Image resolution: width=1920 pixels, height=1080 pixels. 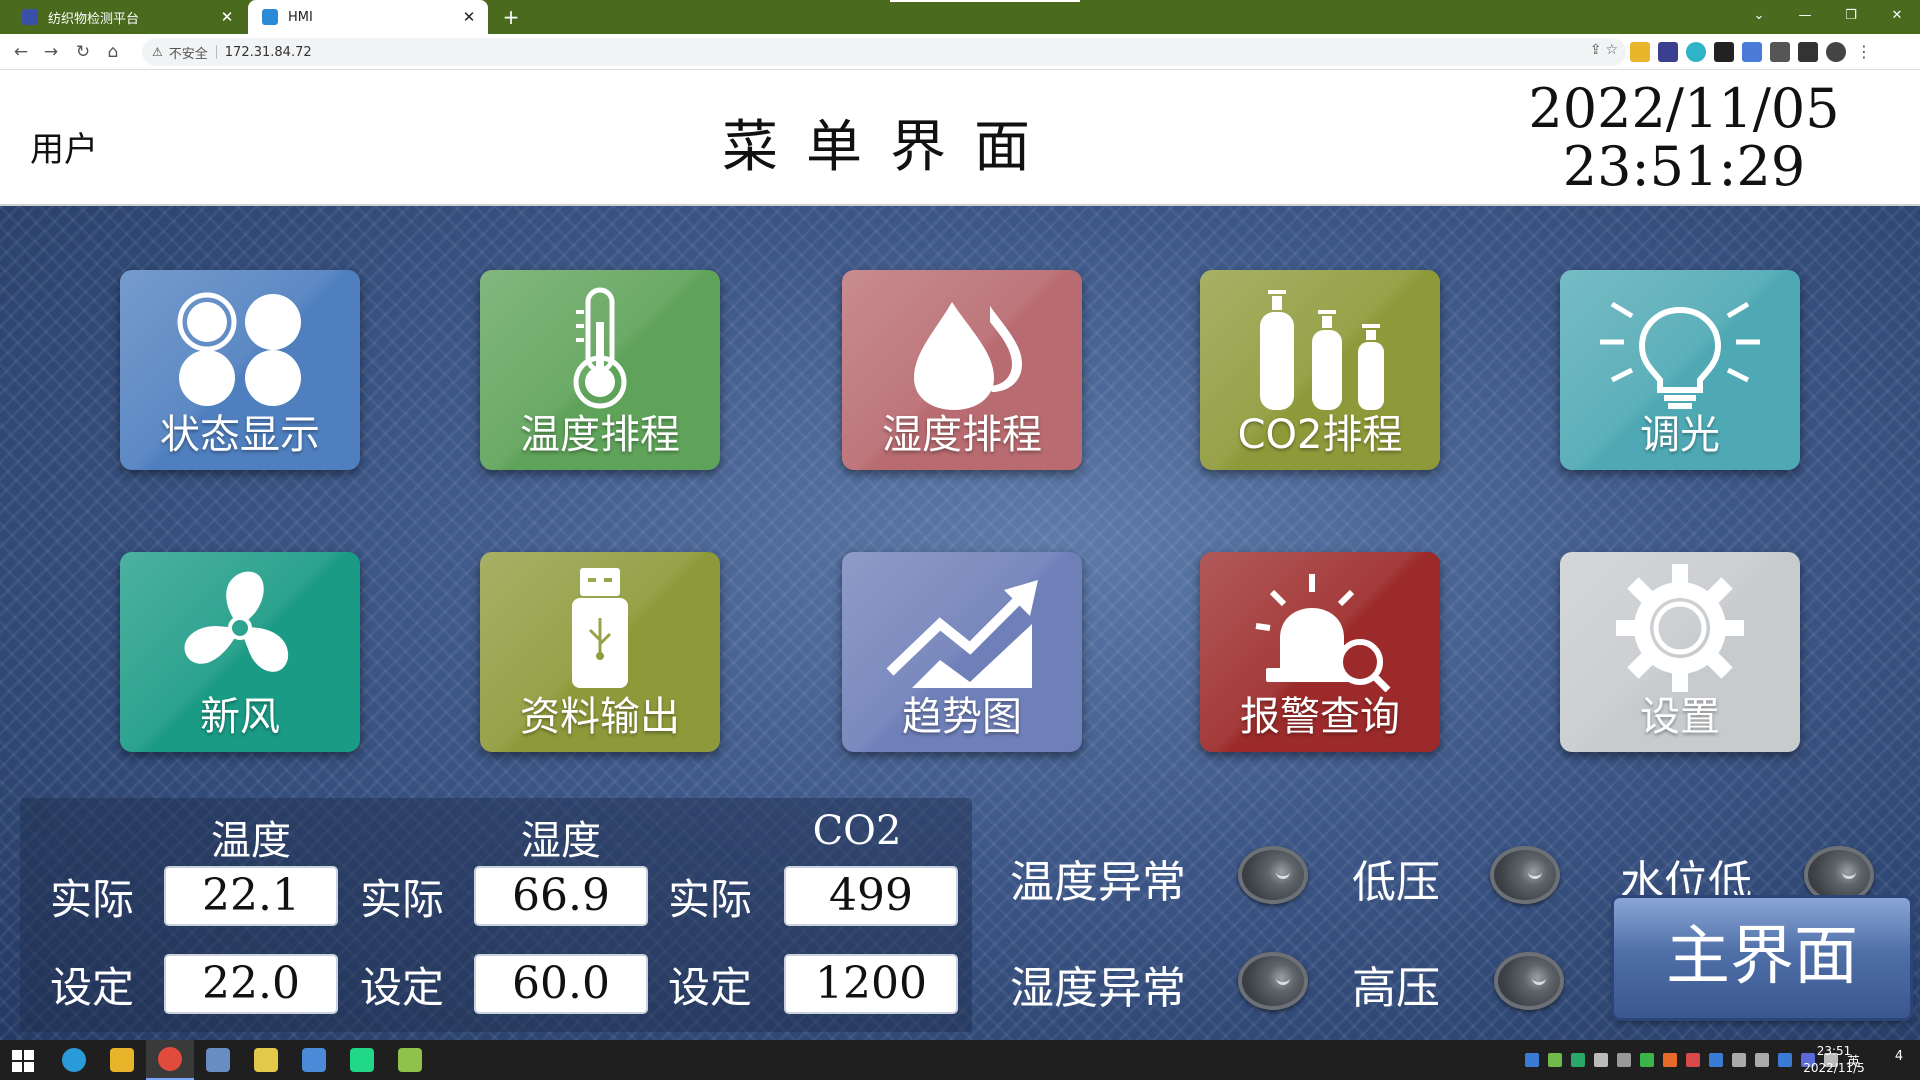 What do you see at coordinates (1577, 1060) in the screenshot?
I see `tray-sheets-icon` at bounding box center [1577, 1060].